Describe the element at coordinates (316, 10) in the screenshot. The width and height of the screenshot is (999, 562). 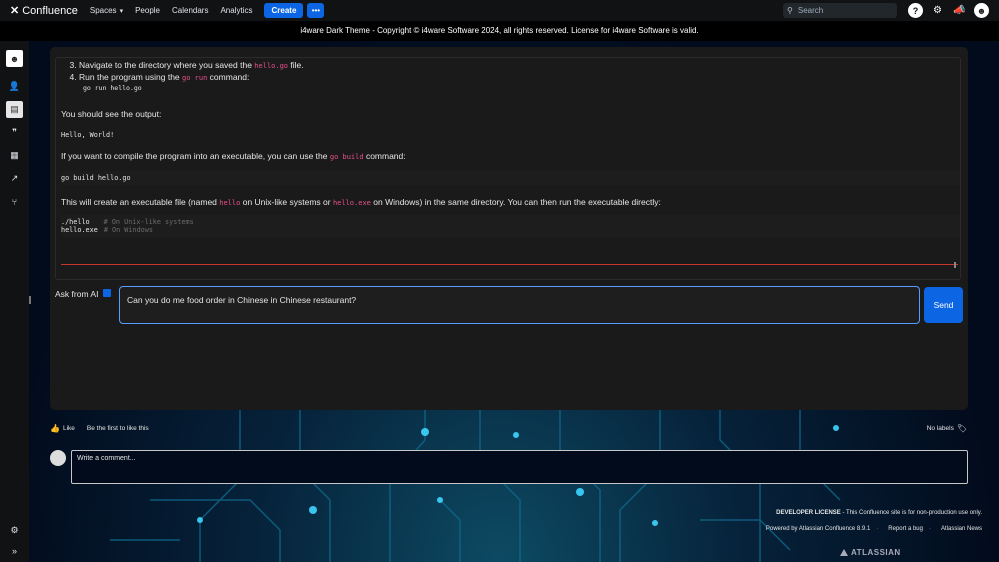
I see `more-create-button: •••` at that location.